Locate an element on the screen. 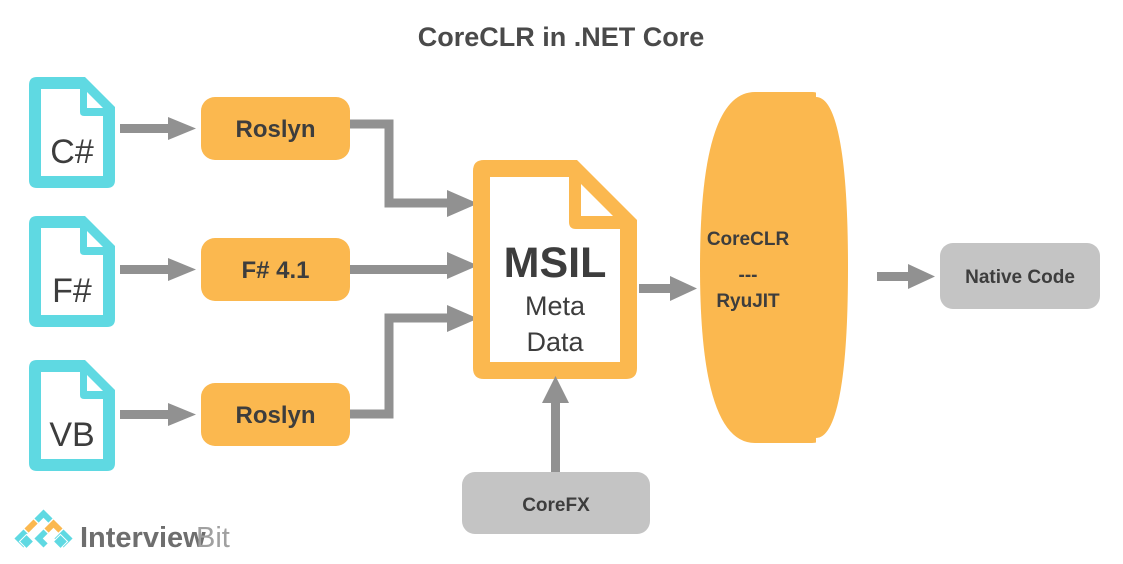 The height and width of the screenshot is (564, 1123). native-code-label: Native Code is located at coordinates (1020, 277).